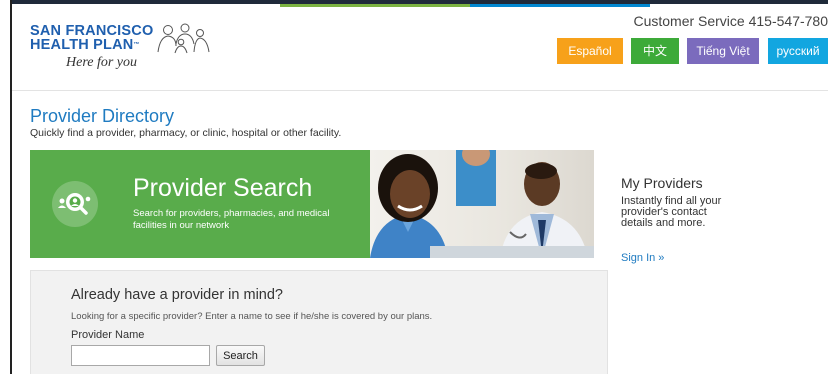 The height and width of the screenshot is (374, 828). What do you see at coordinates (102, 62) in the screenshot?
I see `logo-tagline: Here for you` at bounding box center [102, 62].